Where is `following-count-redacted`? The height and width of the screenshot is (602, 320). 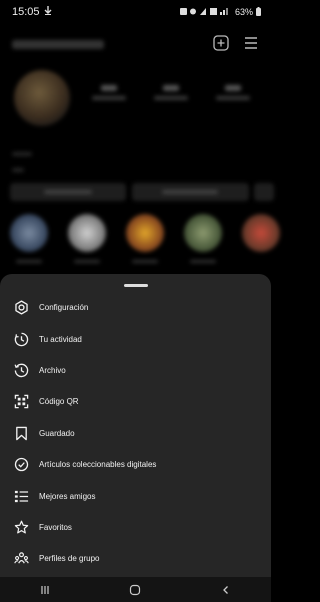 following-count-redacted is located at coordinates (233, 92).